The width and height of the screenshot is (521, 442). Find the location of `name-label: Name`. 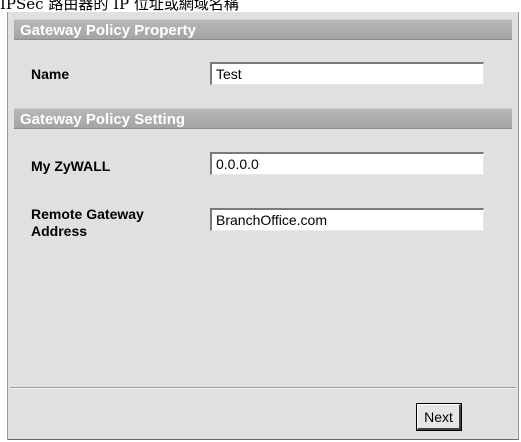

name-label: Name is located at coordinates (50, 74).